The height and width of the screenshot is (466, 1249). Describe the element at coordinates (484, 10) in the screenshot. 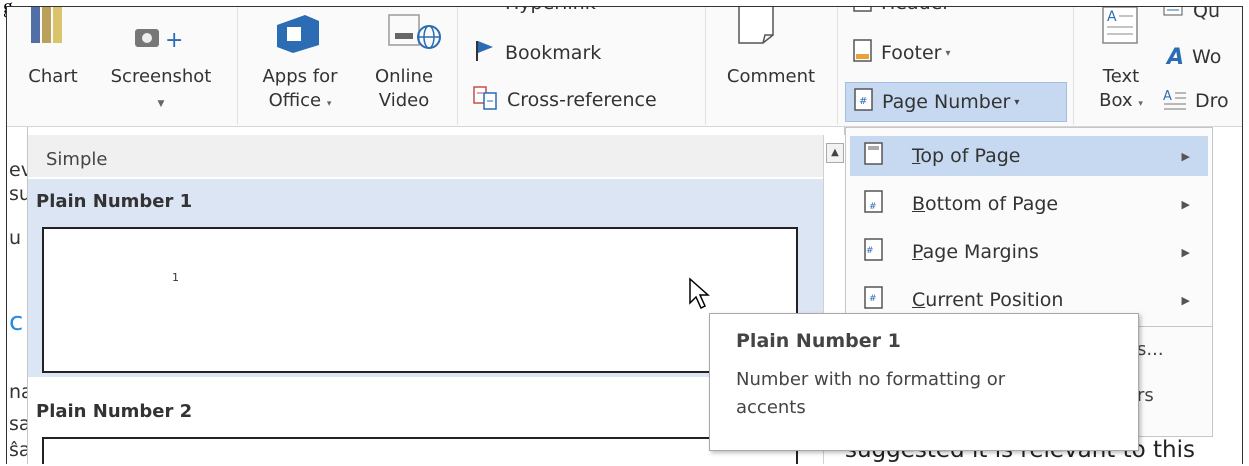

I see `hyperlink-icon` at that location.